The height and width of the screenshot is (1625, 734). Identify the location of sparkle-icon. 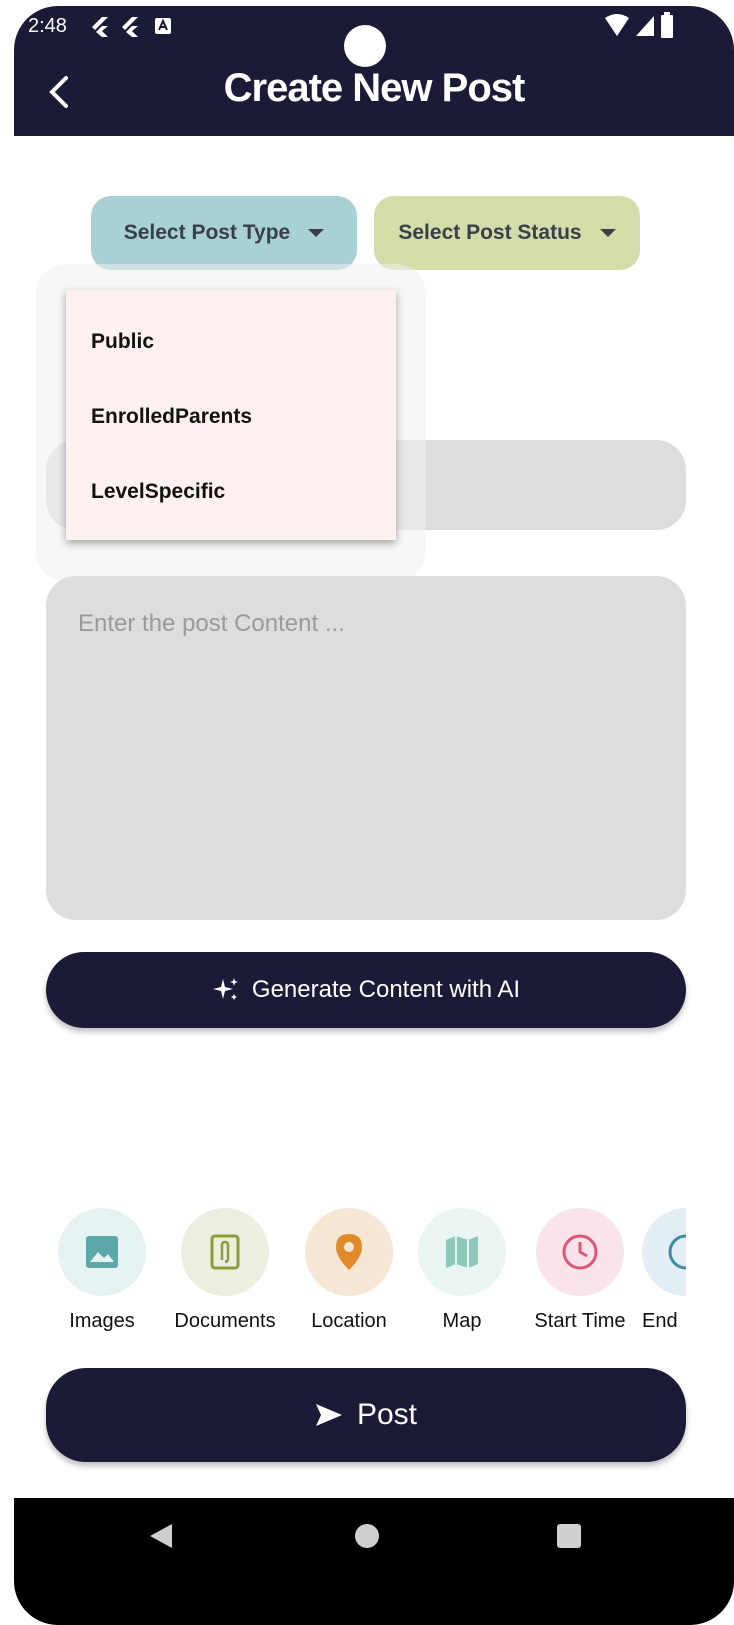
(225, 989).